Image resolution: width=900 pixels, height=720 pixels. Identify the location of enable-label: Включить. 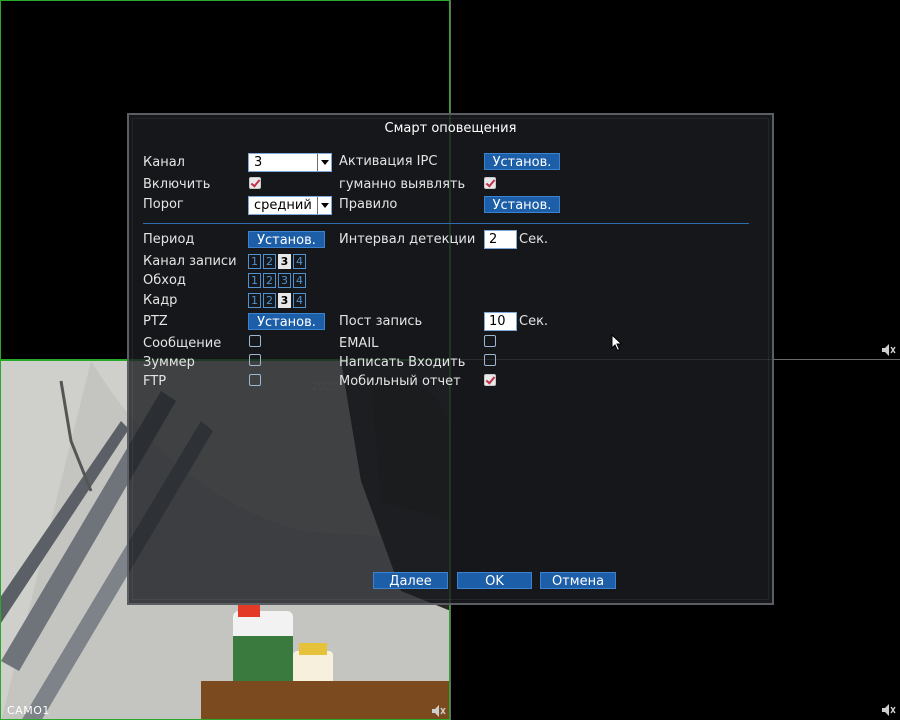
(177, 184).